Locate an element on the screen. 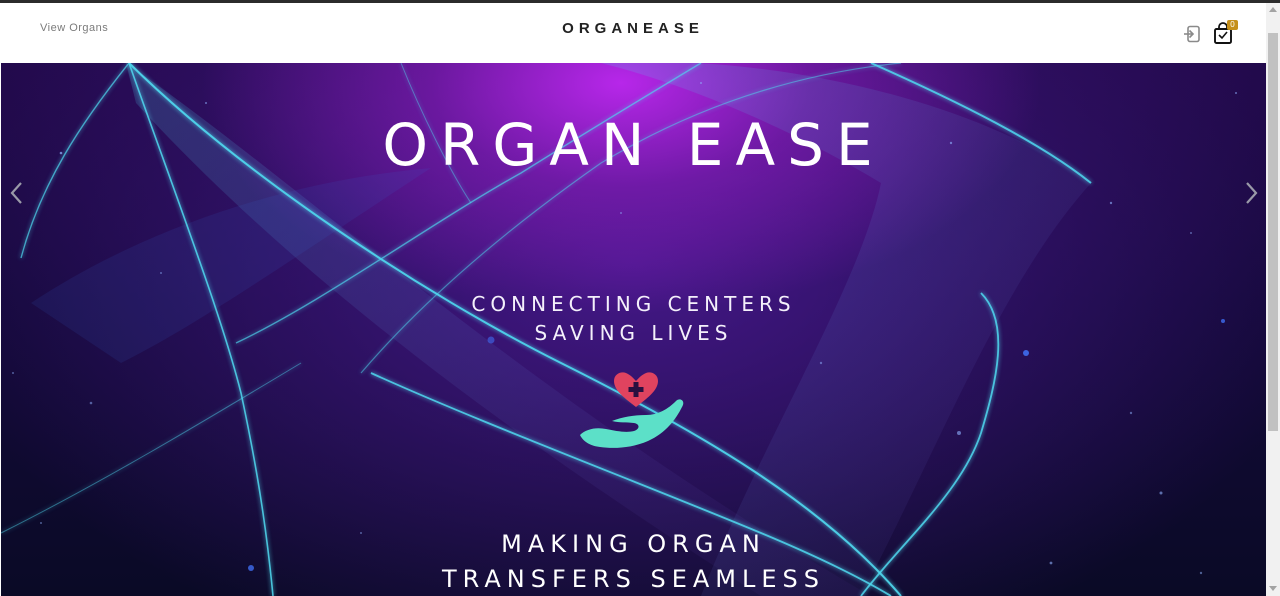 The width and height of the screenshot is (1280, 596). hero-tagline-line2: SAVING LIVES is located at coordinates (633, 333).